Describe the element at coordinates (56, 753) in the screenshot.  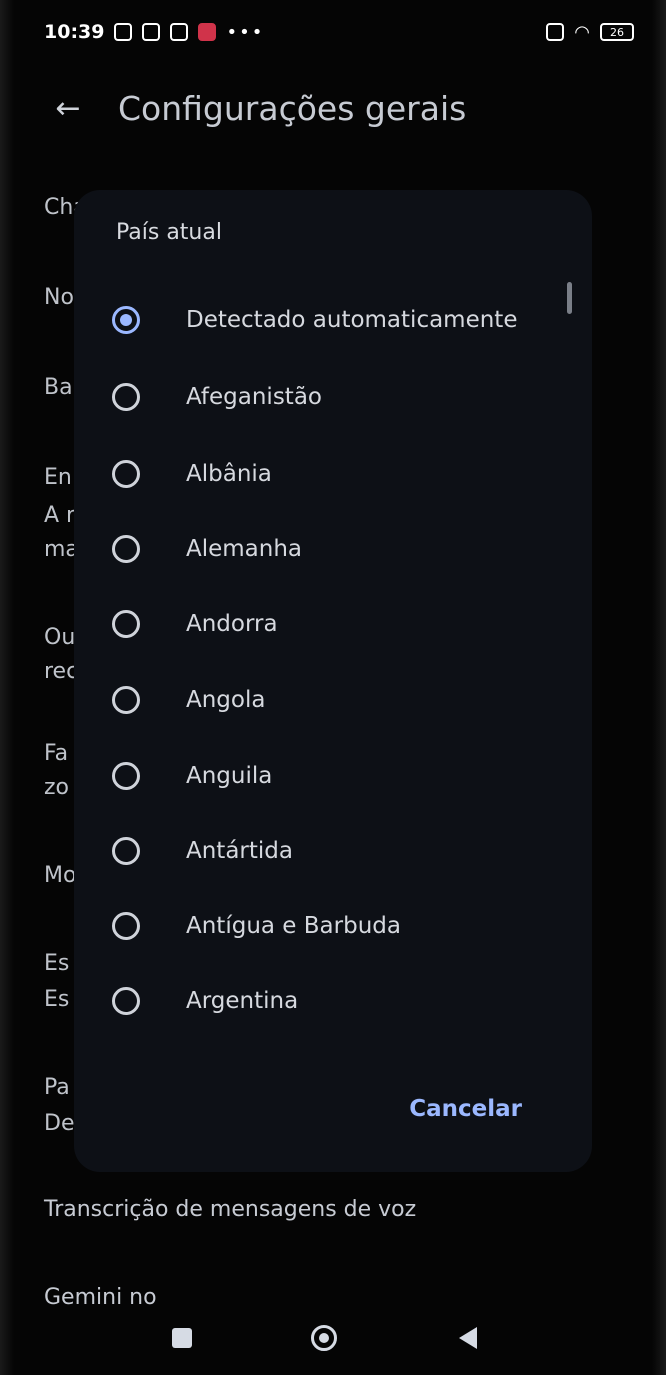
I see `settings-item: Fa` at that location.